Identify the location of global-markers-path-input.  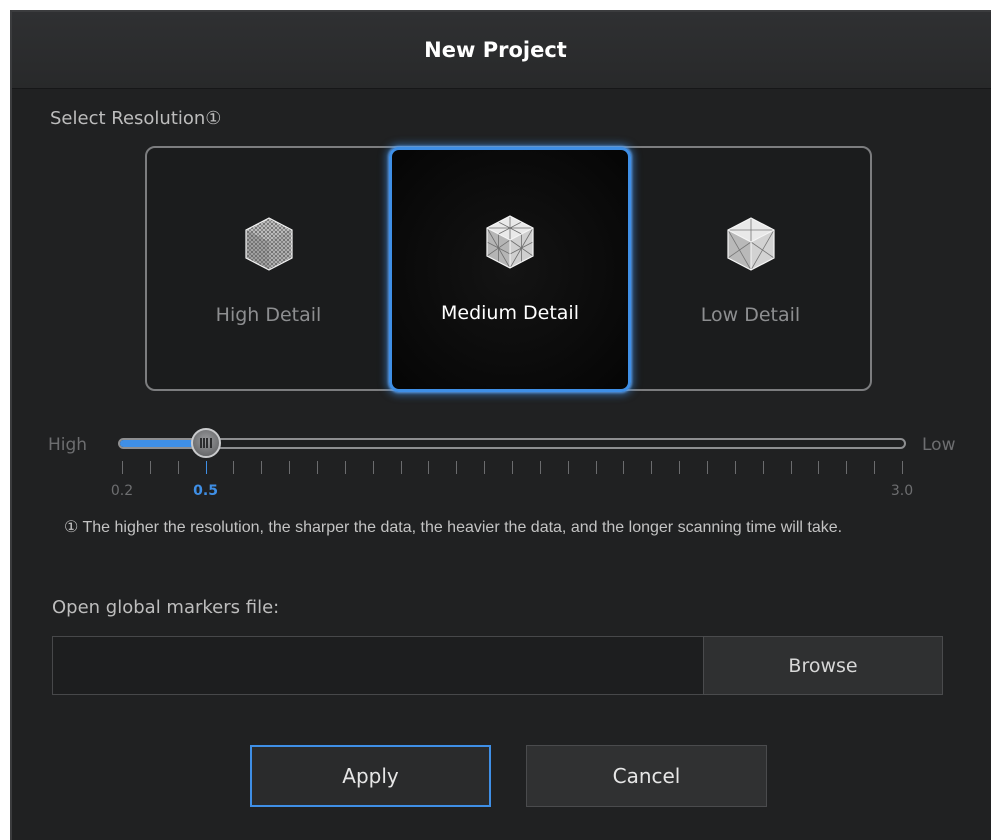
(377, 665).